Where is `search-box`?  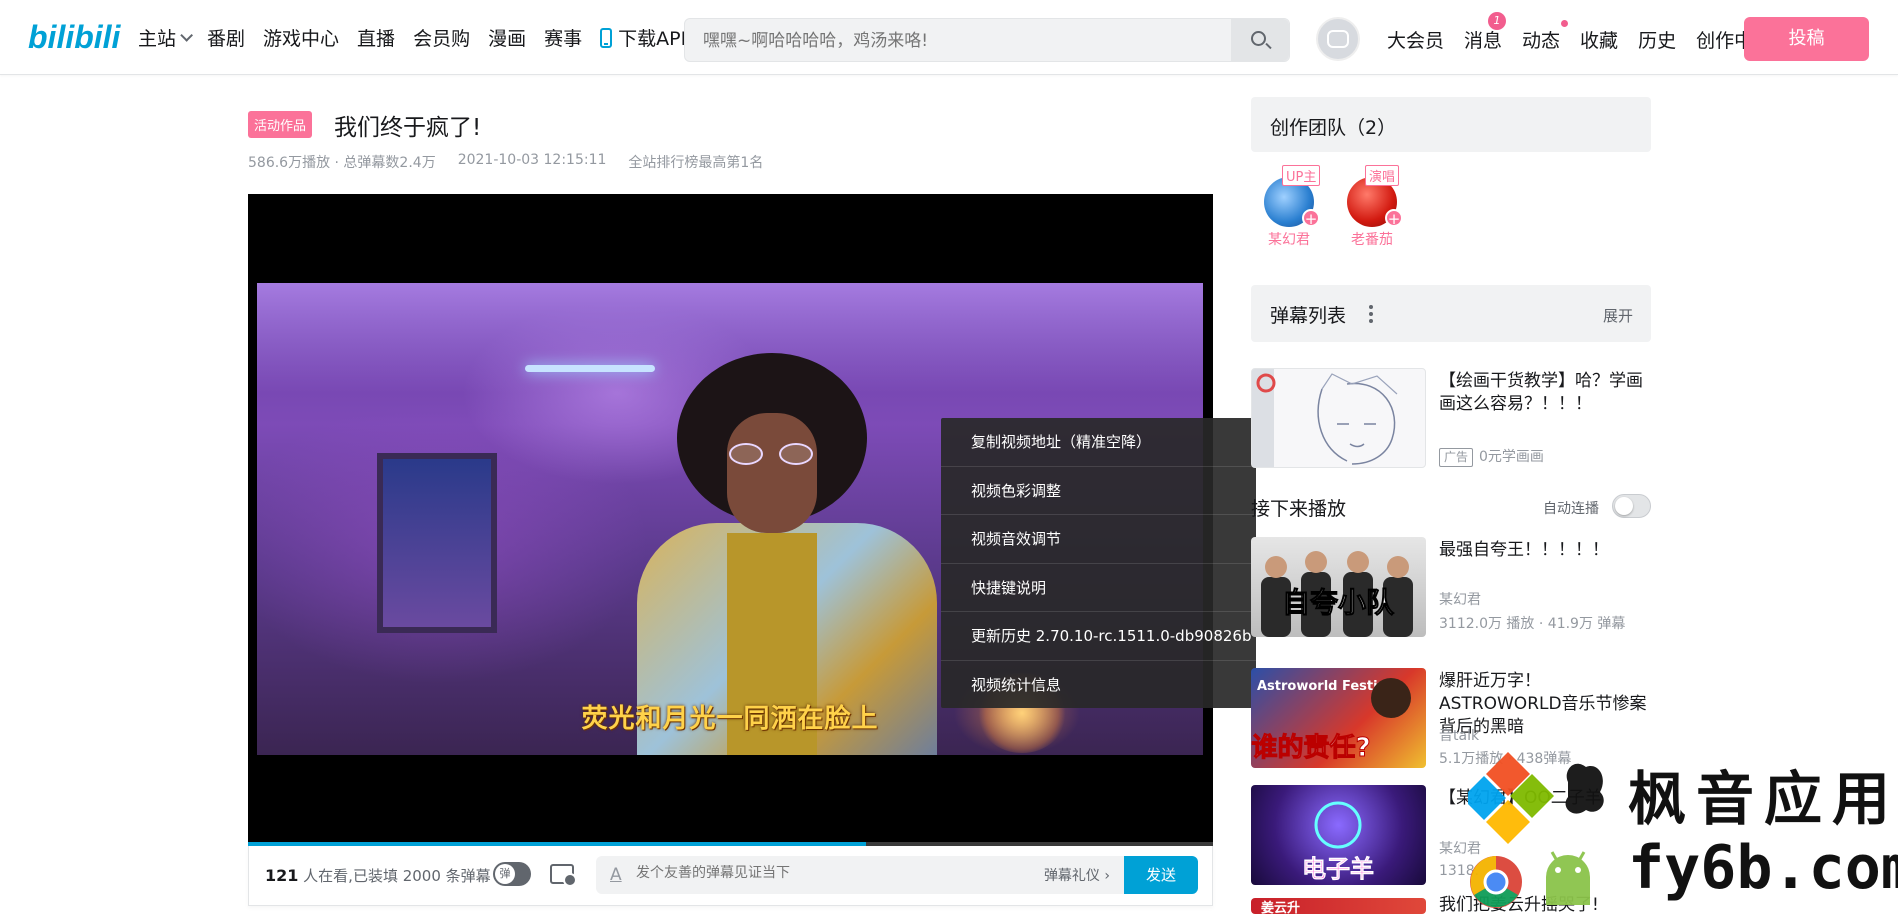 search-box is located at coordinates (987, 40).